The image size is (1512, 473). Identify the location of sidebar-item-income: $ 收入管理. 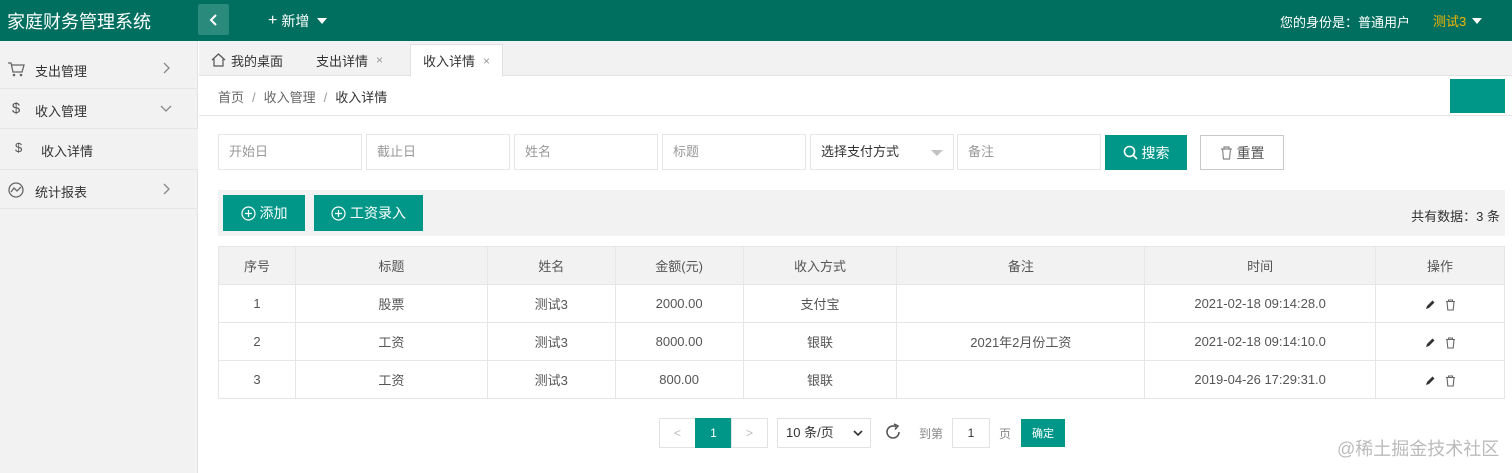
(99, 109).